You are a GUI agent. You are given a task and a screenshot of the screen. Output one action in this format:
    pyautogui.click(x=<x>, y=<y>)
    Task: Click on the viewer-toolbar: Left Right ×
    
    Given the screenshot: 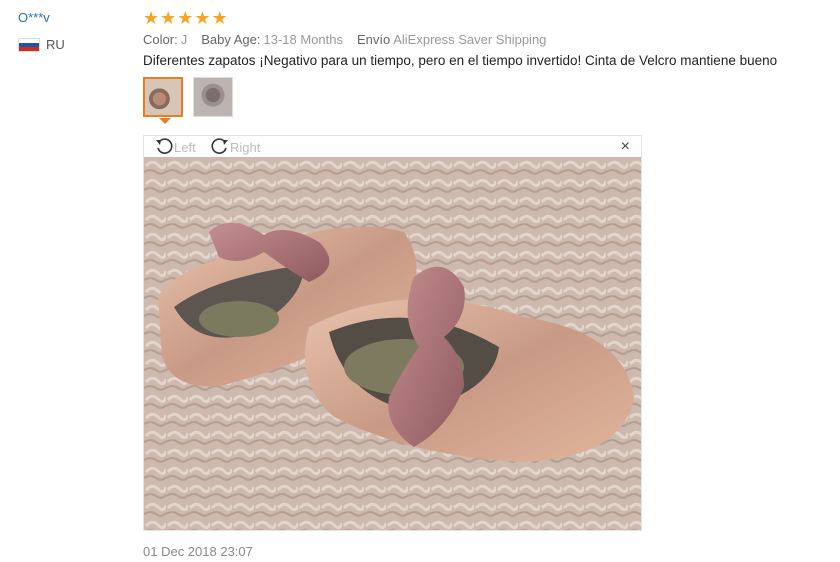 What is the action you would take?
    pyautogui.click(x=392, y=146)
    